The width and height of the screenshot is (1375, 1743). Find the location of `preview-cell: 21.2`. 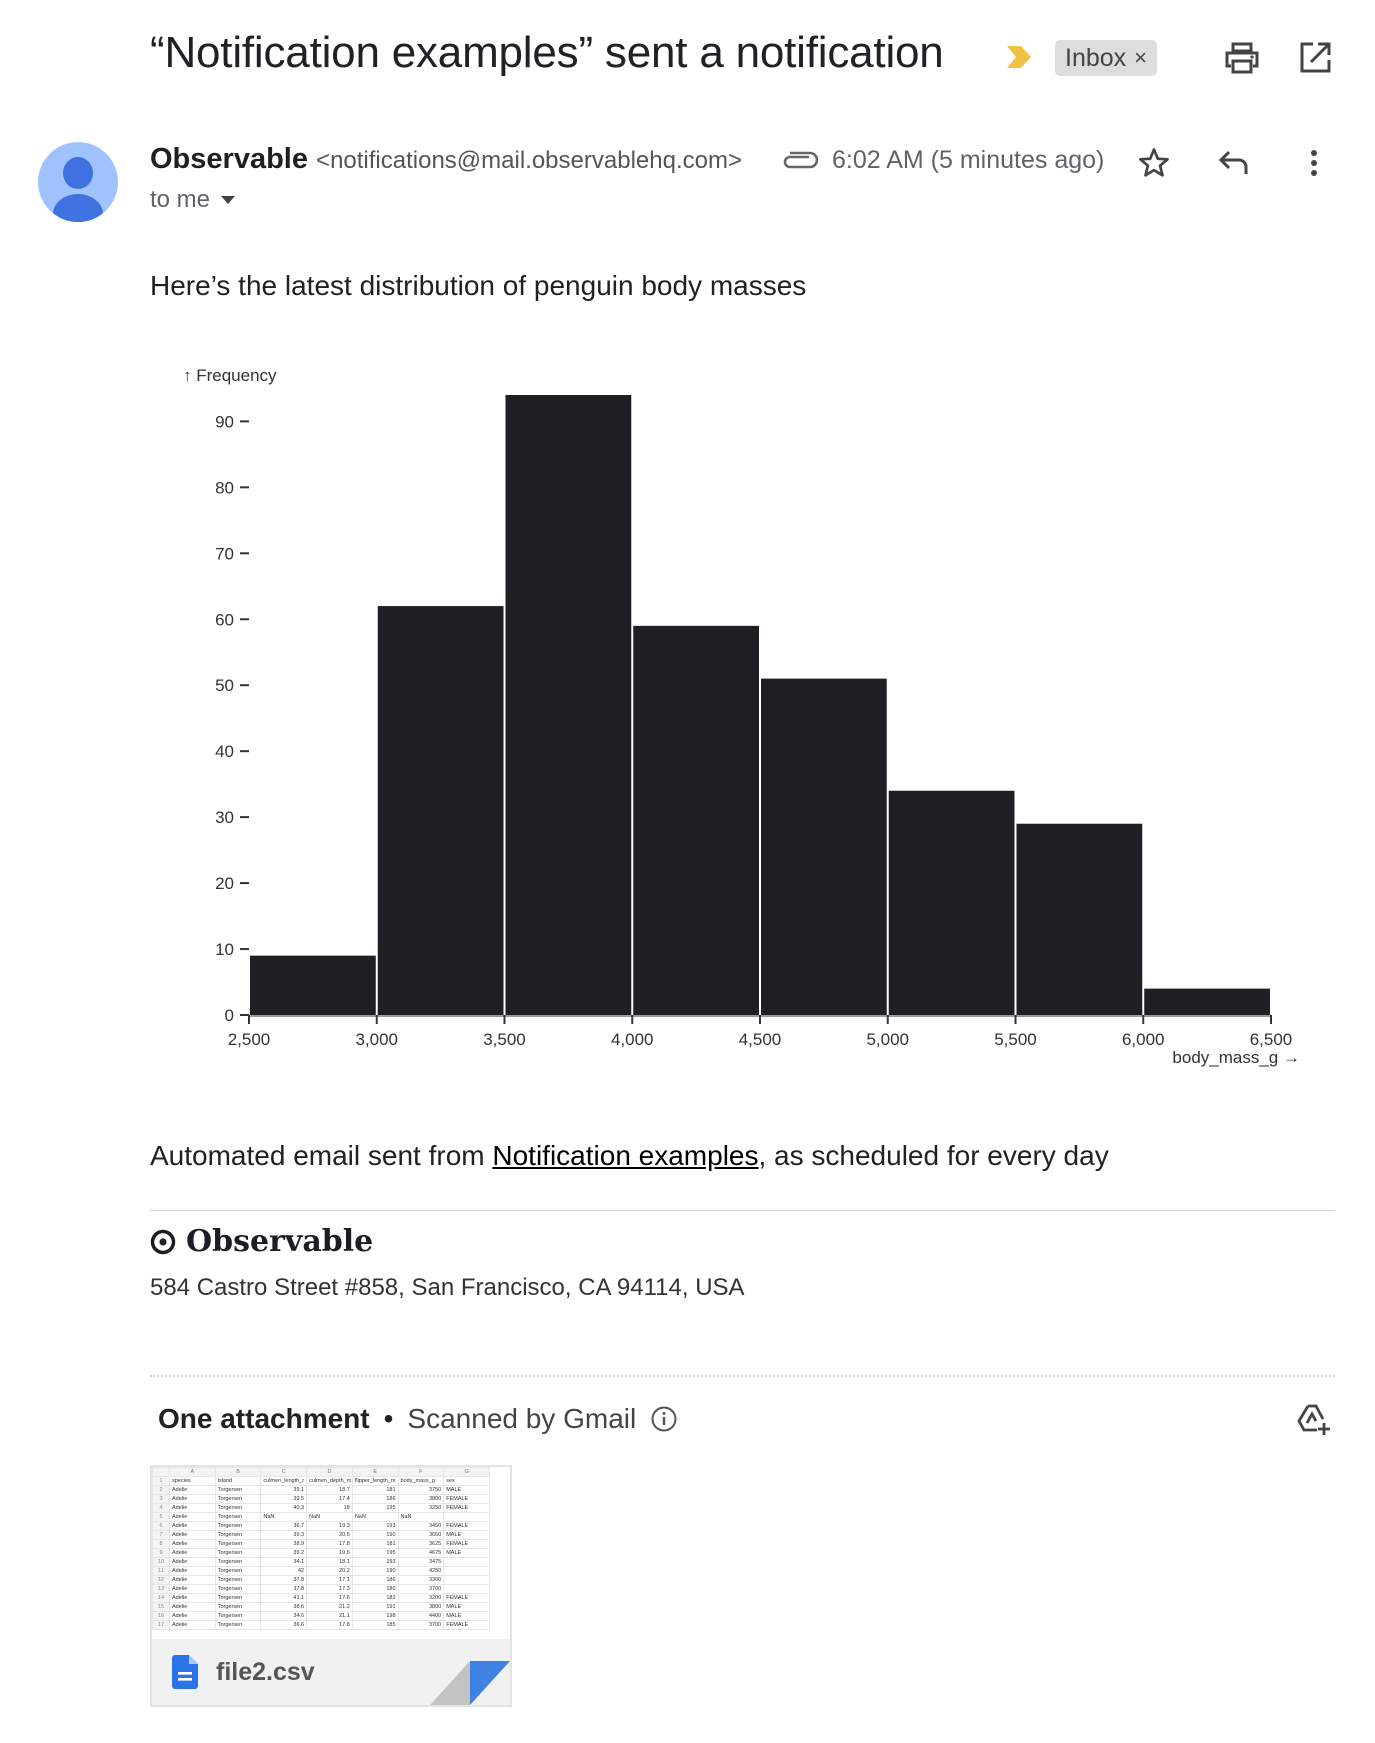

preview-cell: 21.2 is located at coordinates (329, 1607).